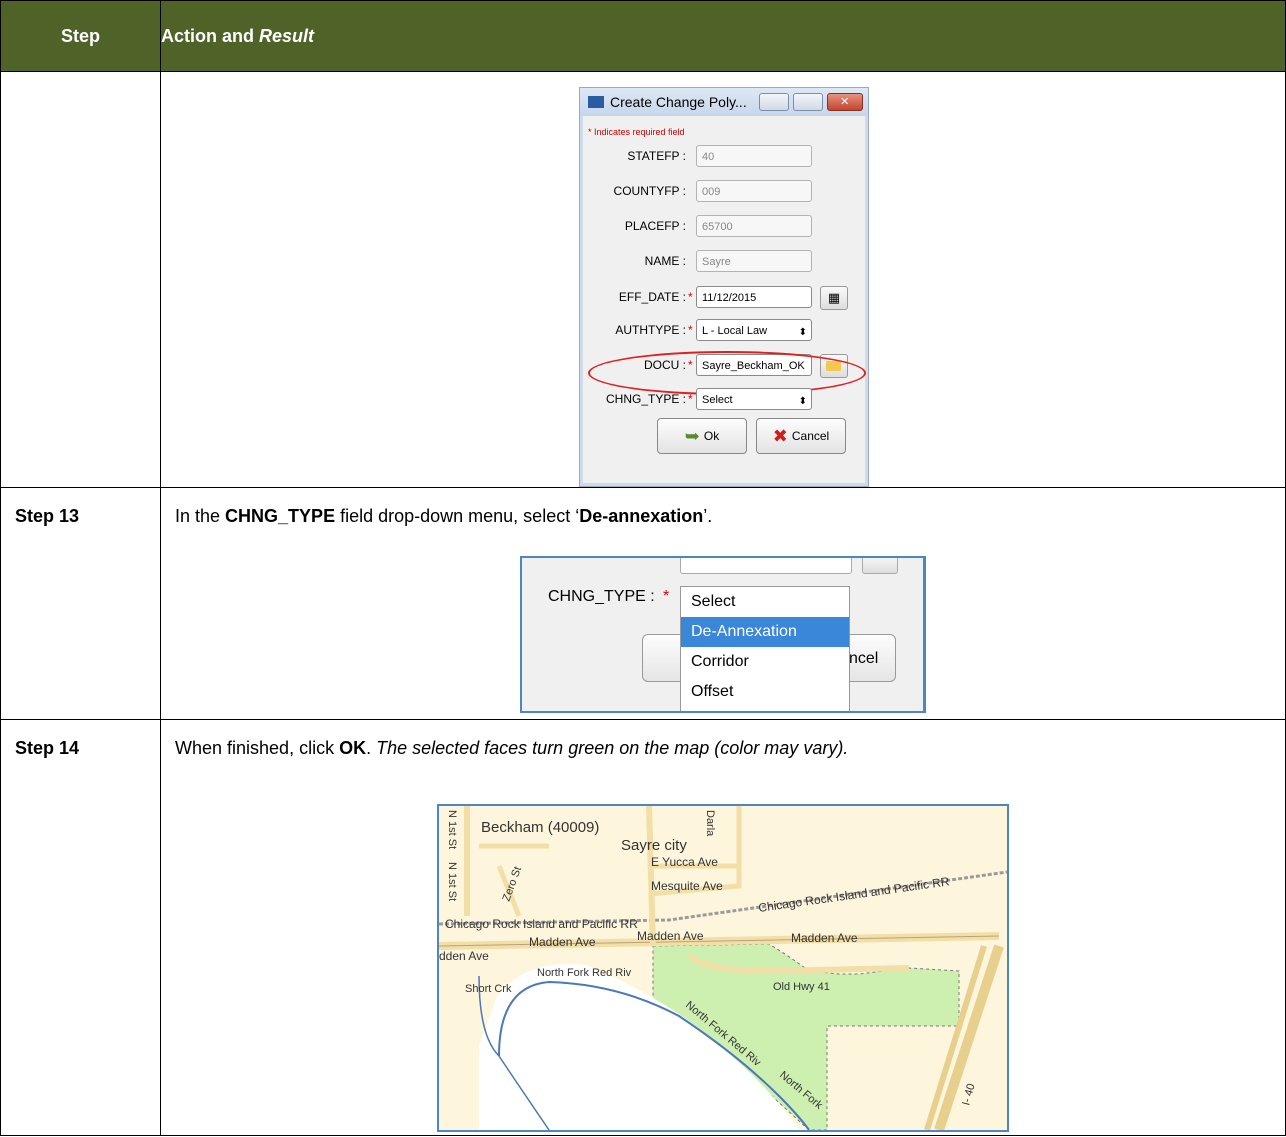  I want to click on label-north-fork-1: North Fork Red Riv, so click(584, 973).